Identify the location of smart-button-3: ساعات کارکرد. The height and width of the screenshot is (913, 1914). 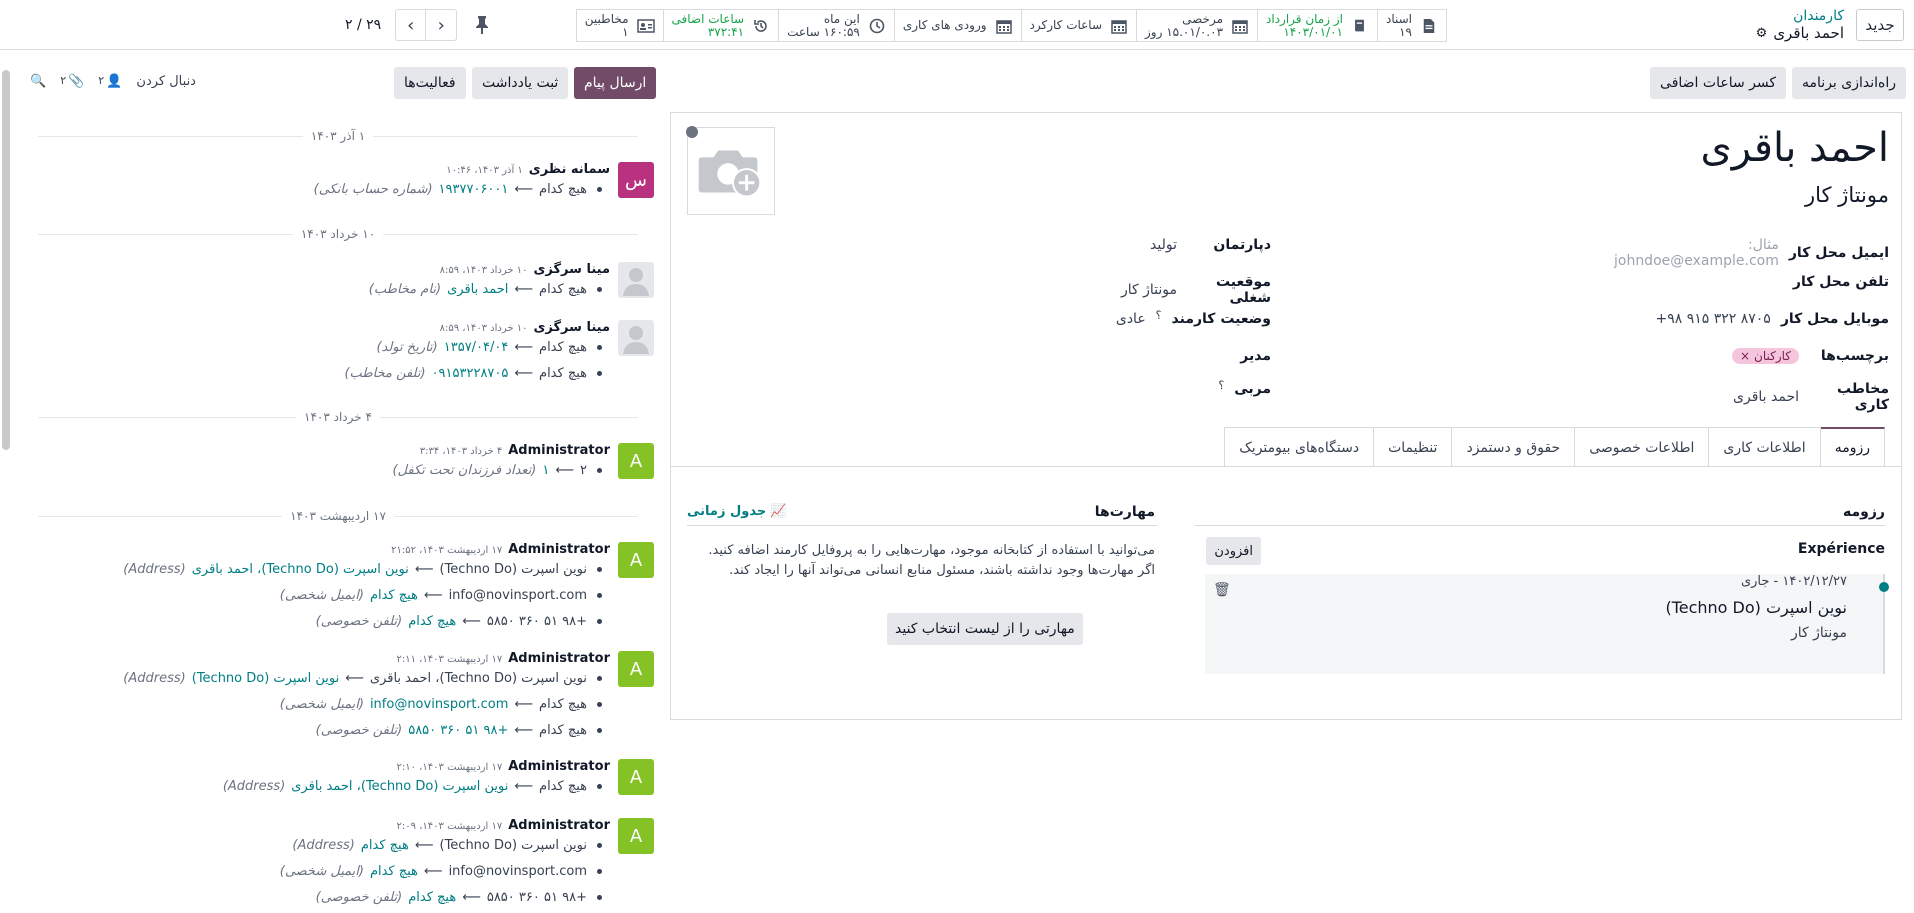
(1078, 25).